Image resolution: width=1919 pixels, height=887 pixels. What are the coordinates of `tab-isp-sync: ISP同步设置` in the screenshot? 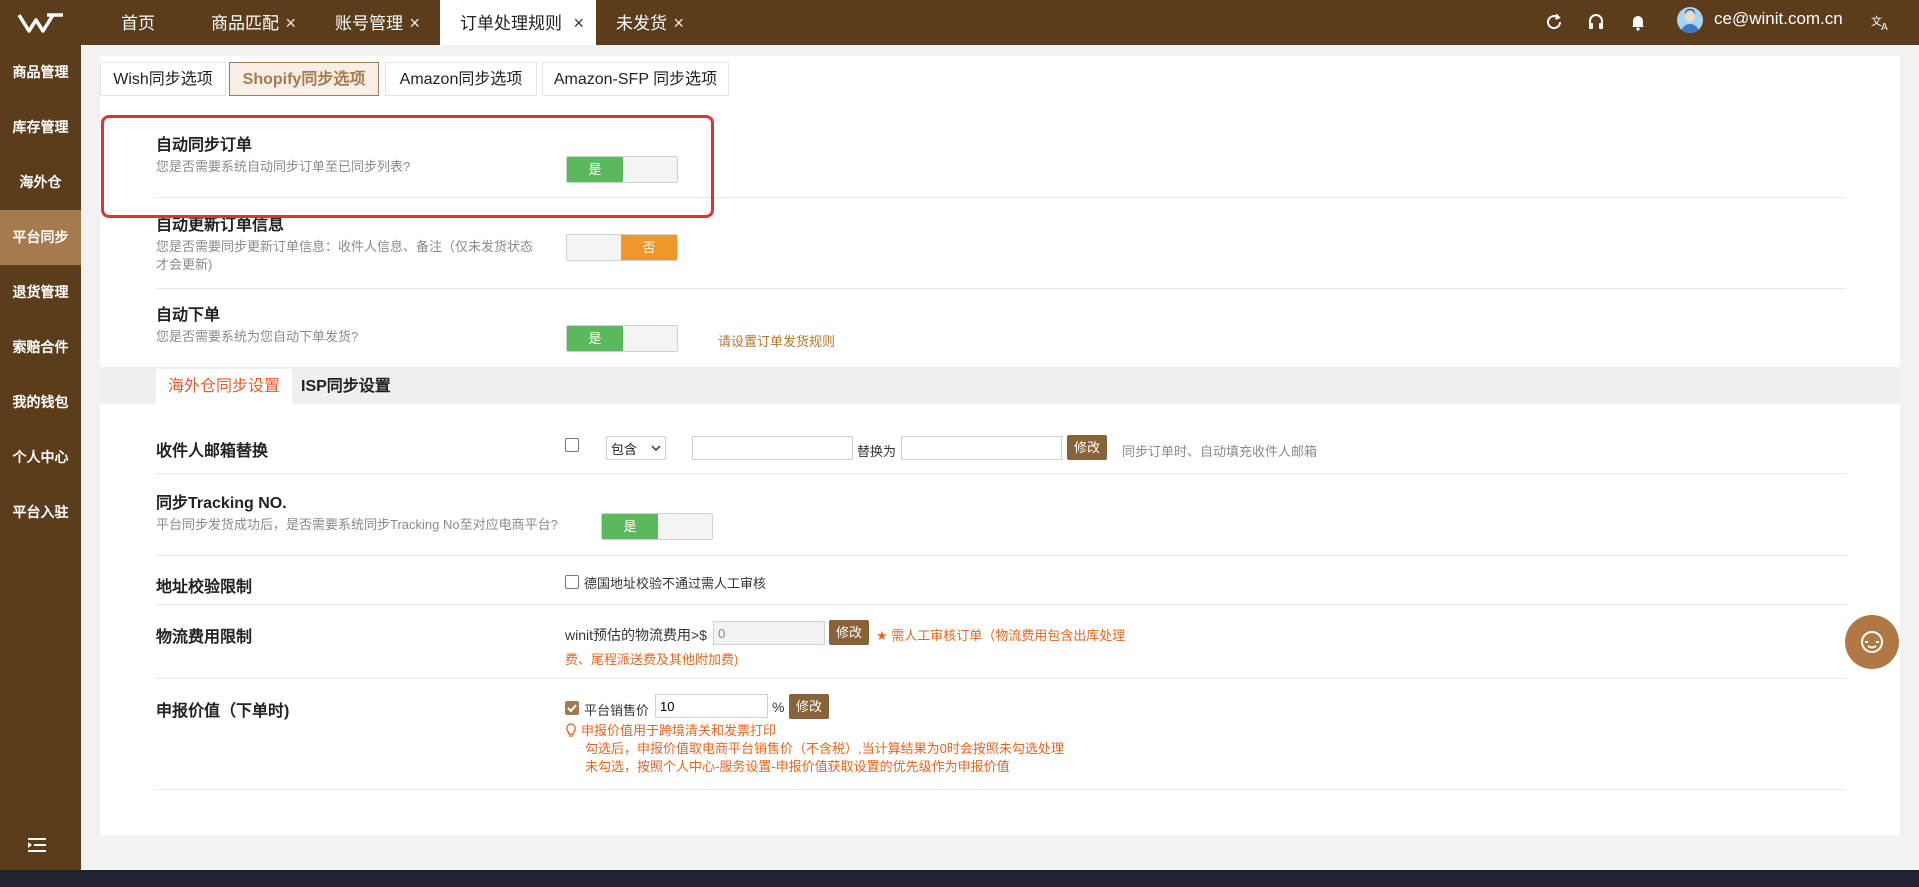 It's located at (346, 386).